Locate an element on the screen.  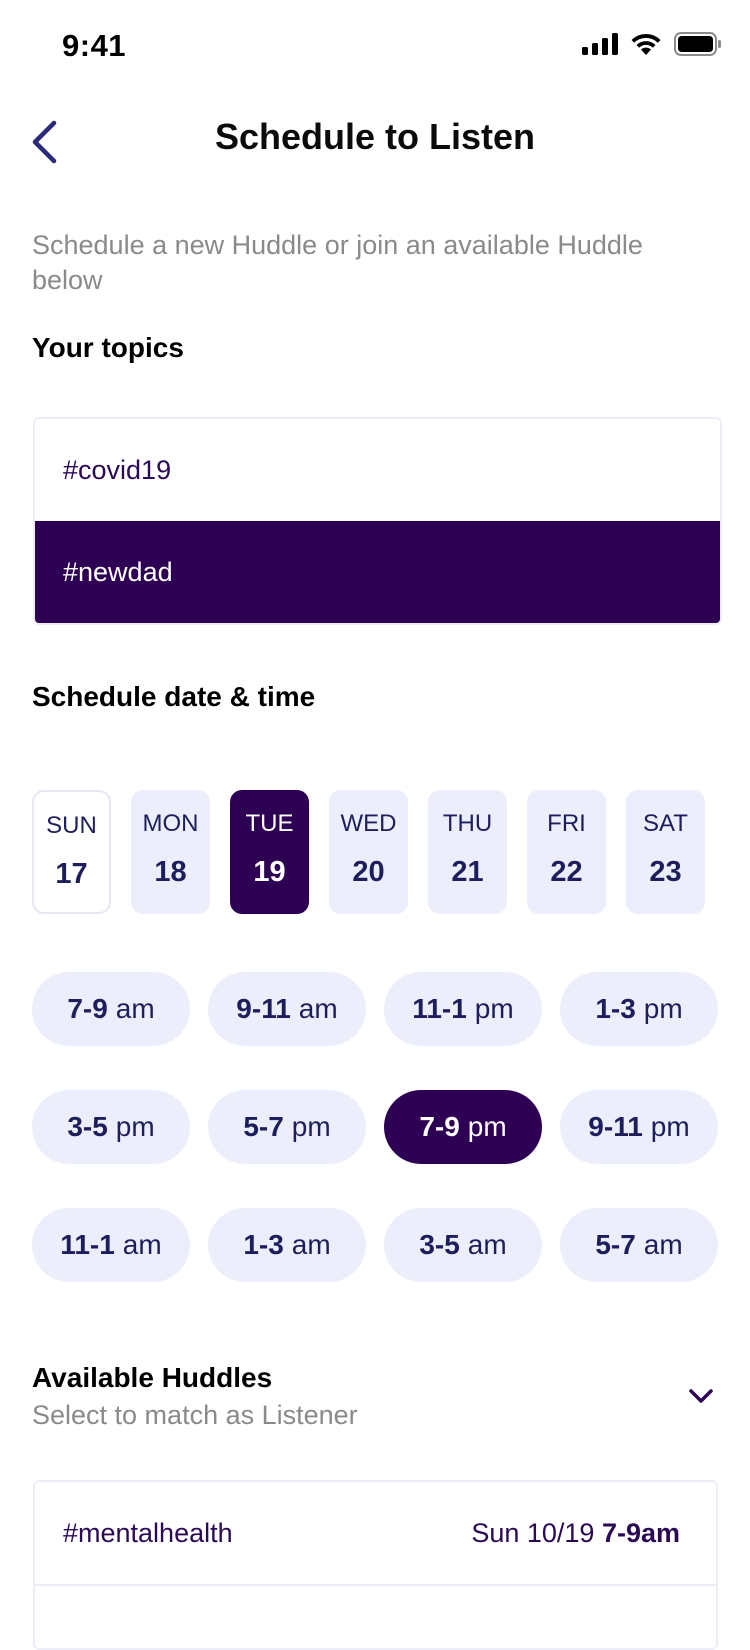
topic-label: #covid19 is located at coordinates (117, 469).